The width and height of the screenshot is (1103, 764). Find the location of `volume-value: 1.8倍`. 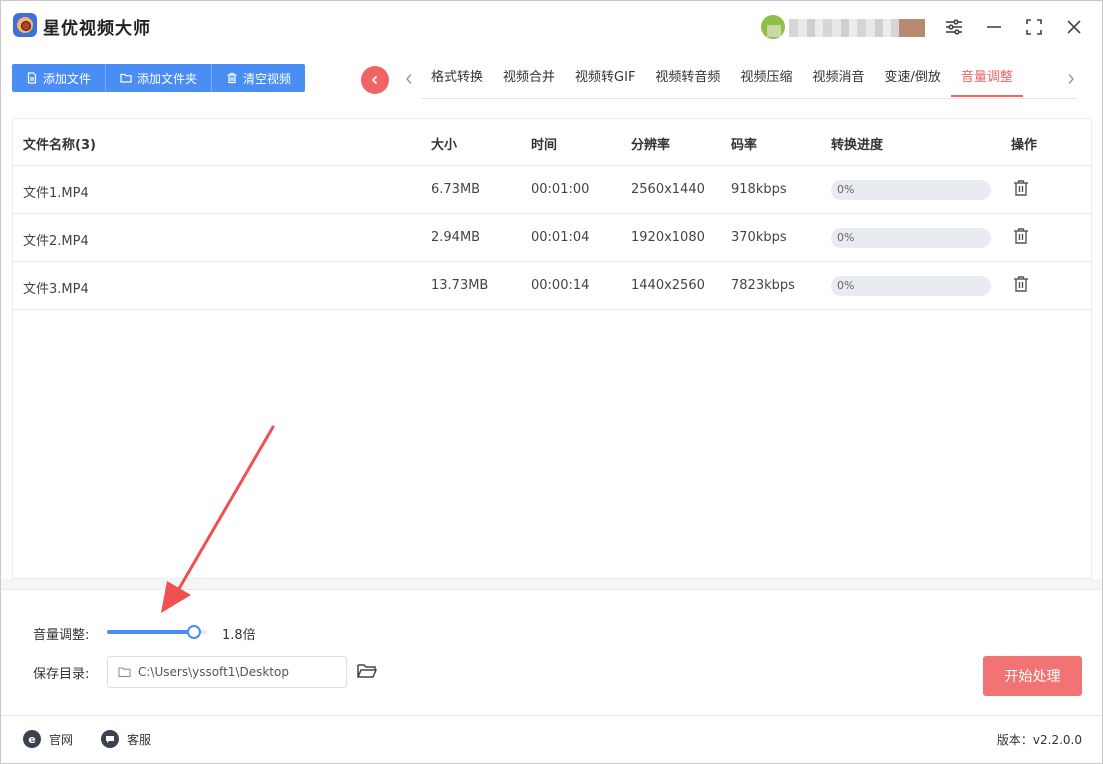

volume-value: 1.8倍 is located at coordinates (239, 635).